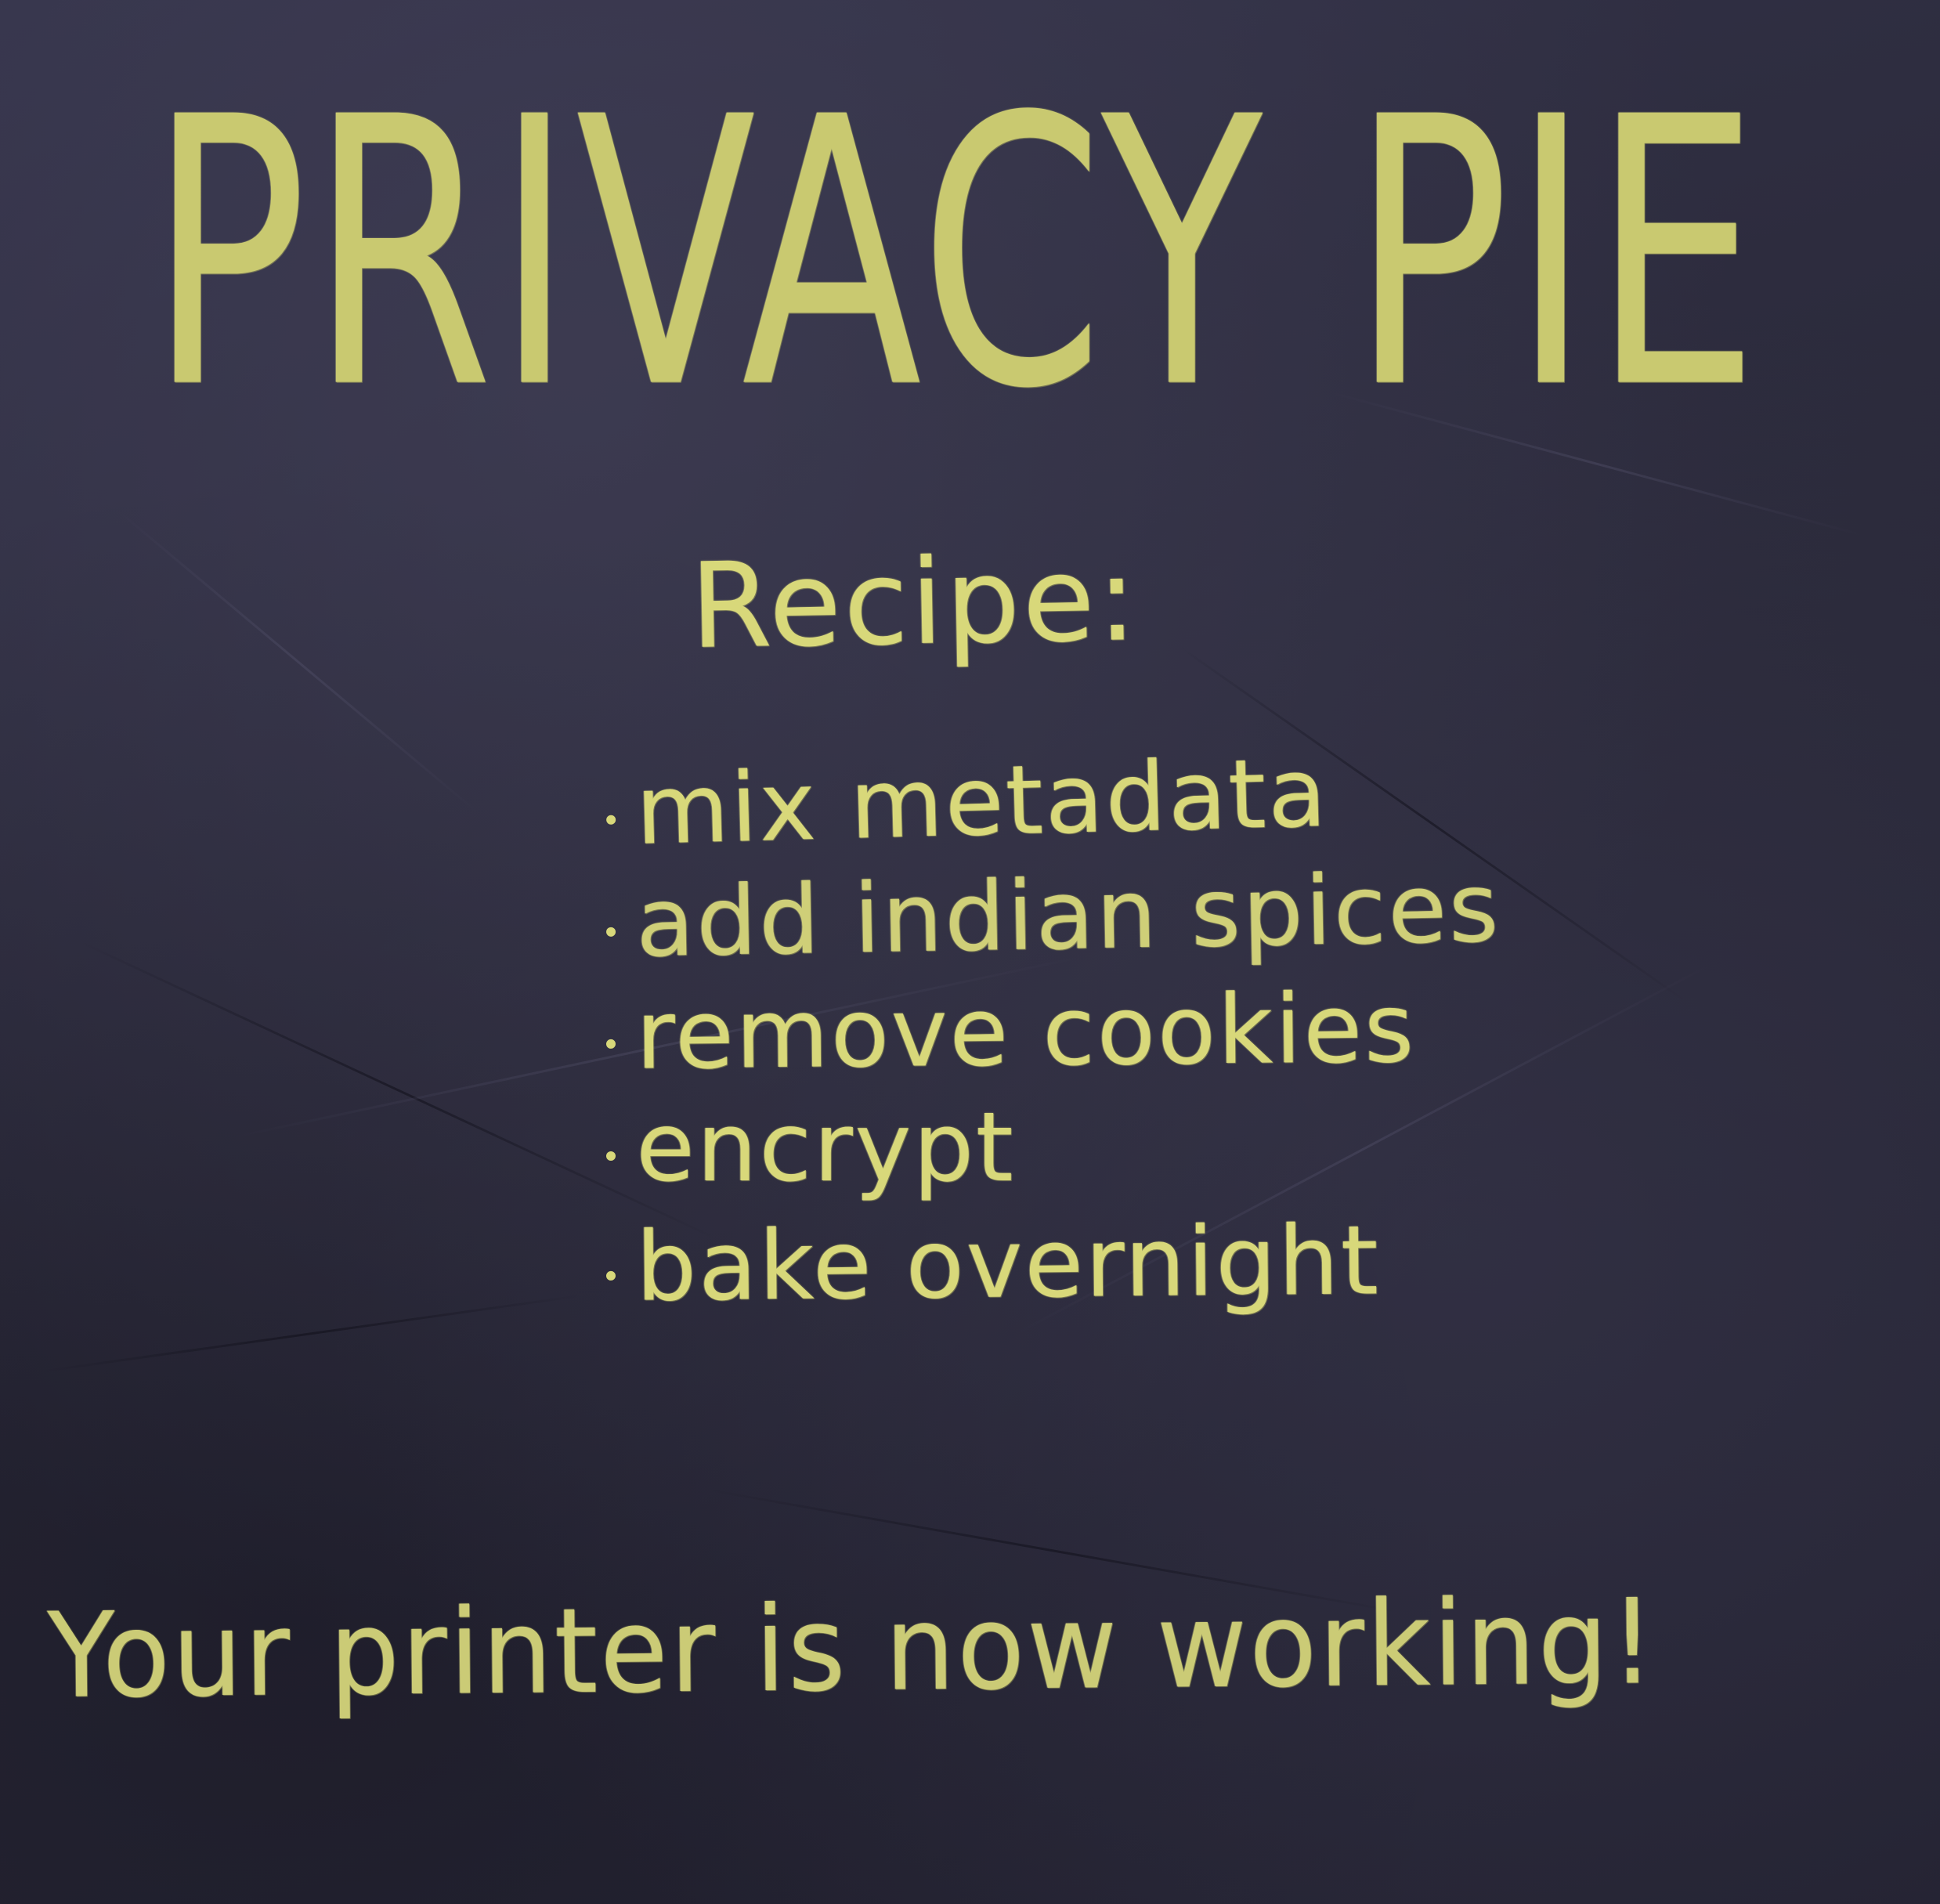 The height and width of the screenshot is (1904, 1940). I want to click on recipe-step: bake overnight, so click(1051, 1270).